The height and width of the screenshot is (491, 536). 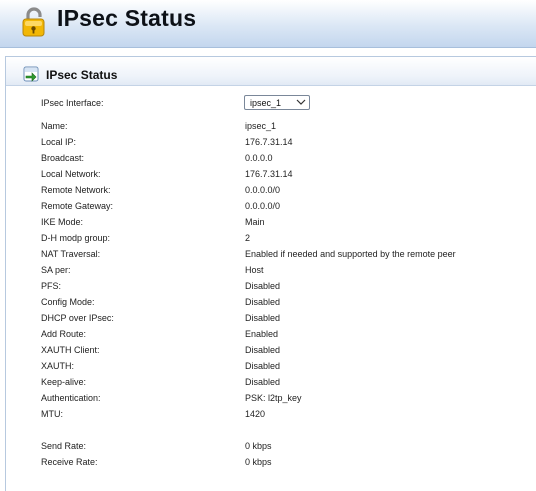 What do you see at coordinates (77, 206) in the screenshot?
I see `field-label: Remote Gateway:` at bounding box center [77, 206].